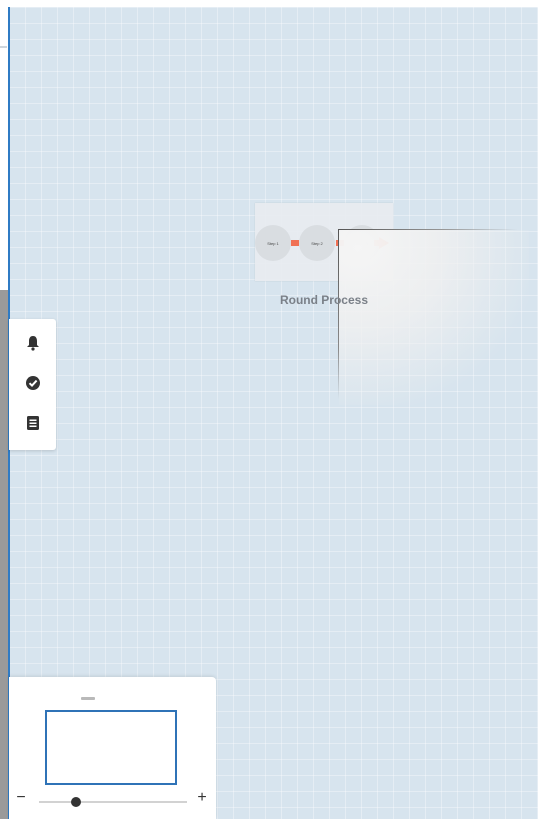 The width and height of the screenshot is (538, 819). Describe the element at coordinates (113, 802) in the screenshot. I see `zoom-slider-track` at that location.